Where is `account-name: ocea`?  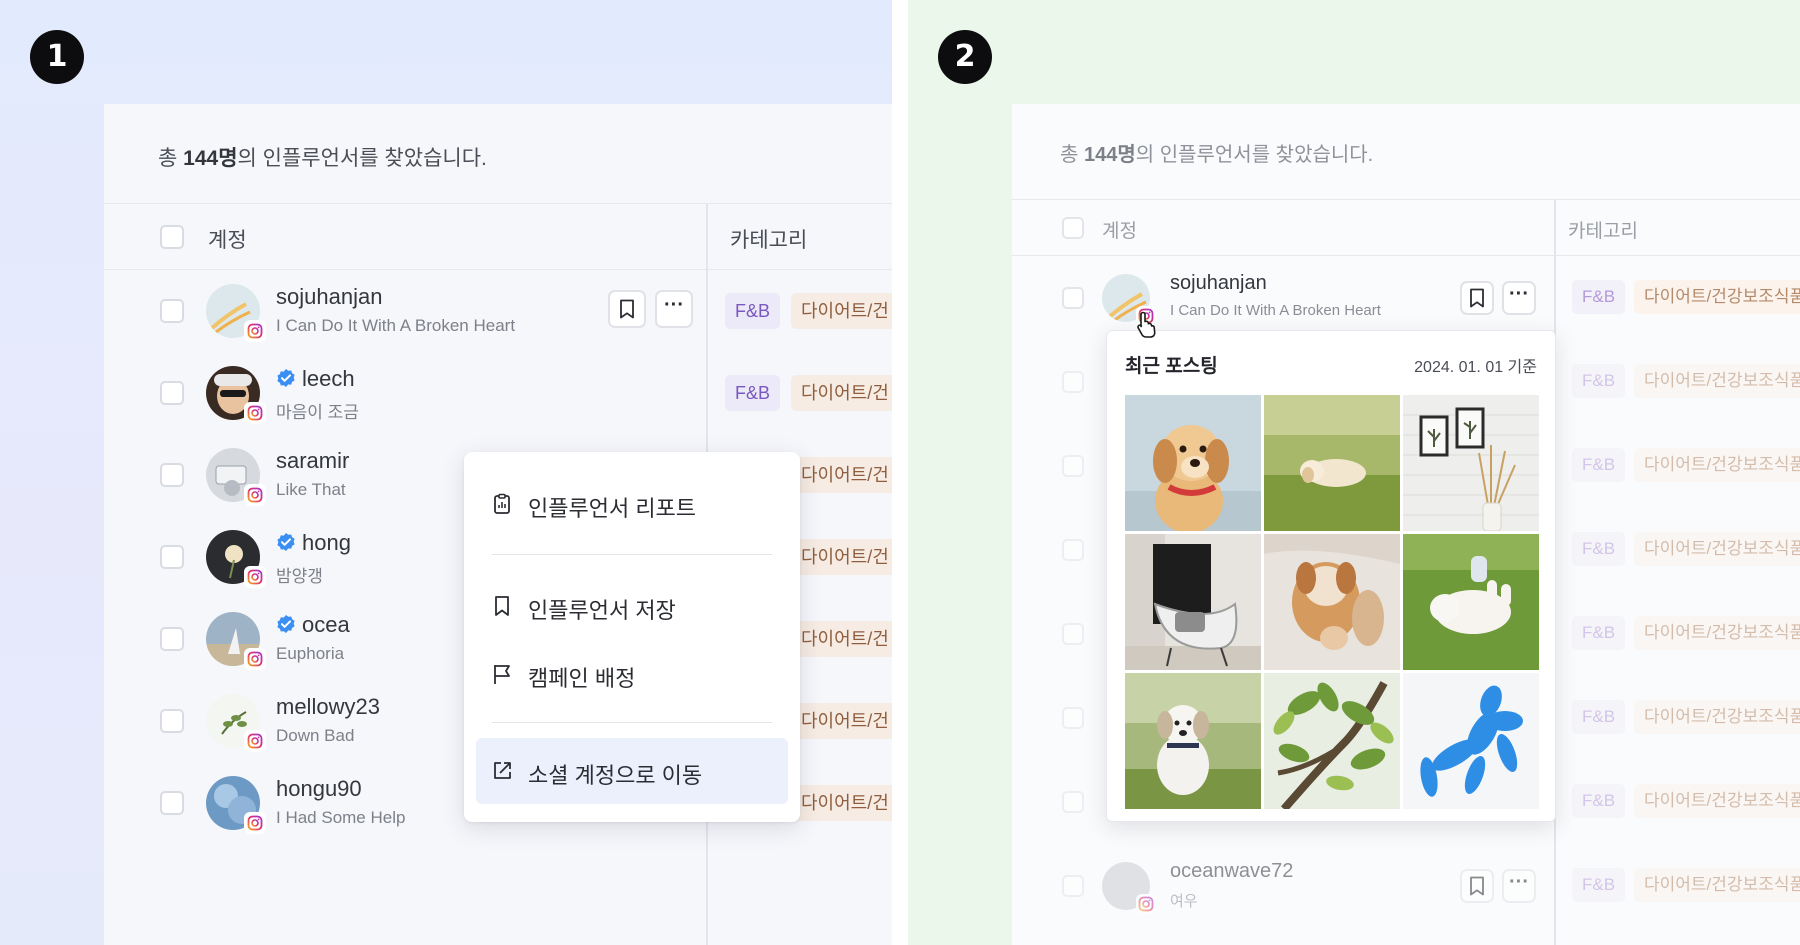 account-name: ocea is located at coordinates (313, 625).